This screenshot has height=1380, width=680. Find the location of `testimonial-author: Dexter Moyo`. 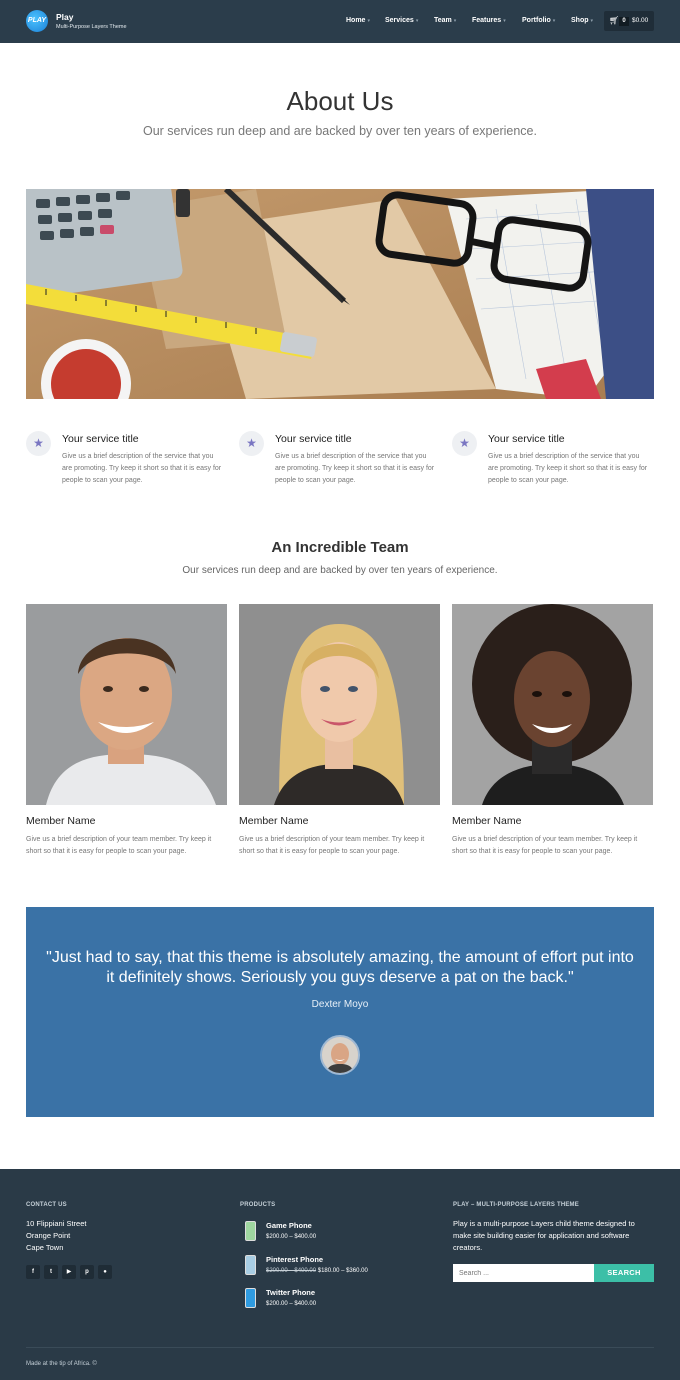

testimonial-author: Dexter Moyo is located at coordinates (340, 1004).